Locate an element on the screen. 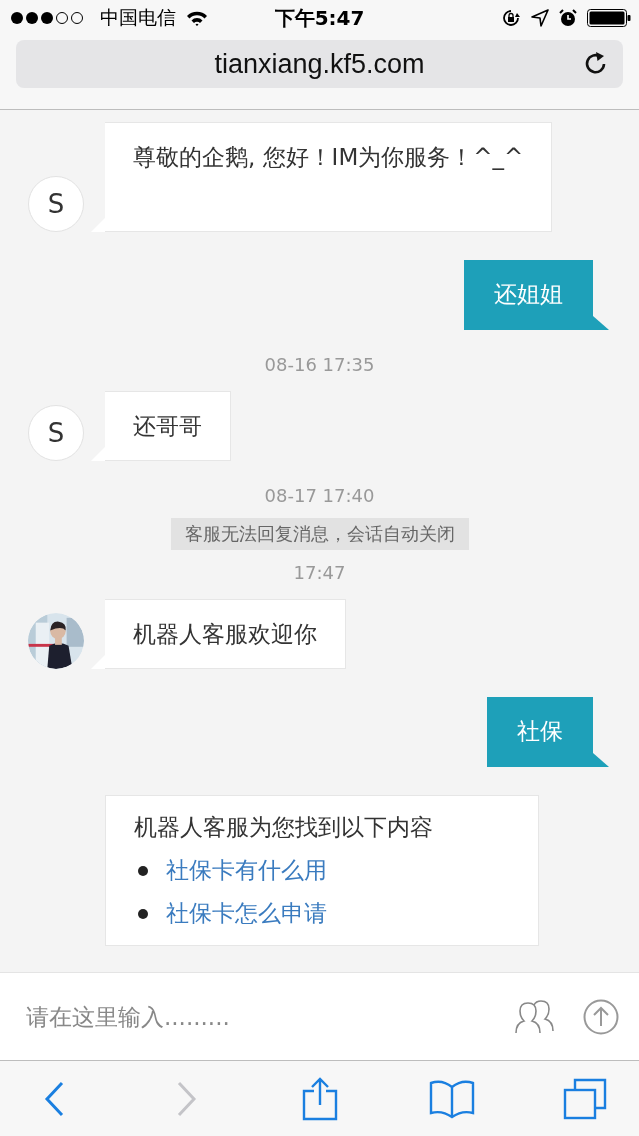  message-bubble: 还哥哥 is located at coordinates (168, 426).